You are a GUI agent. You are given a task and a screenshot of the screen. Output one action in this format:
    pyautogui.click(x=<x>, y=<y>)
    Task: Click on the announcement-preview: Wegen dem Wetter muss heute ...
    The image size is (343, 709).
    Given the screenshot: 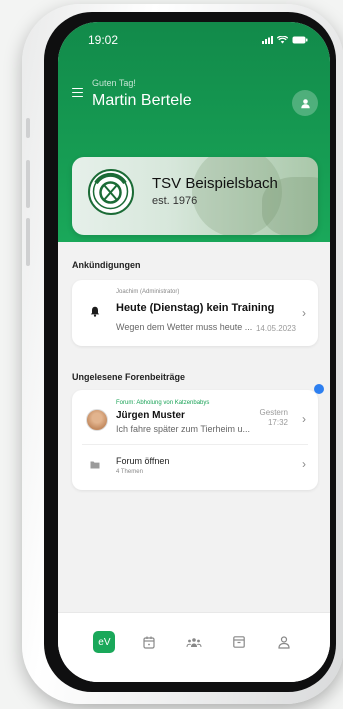 What is the action you would take?
    pyautogui.click(x=184, y=327)
    